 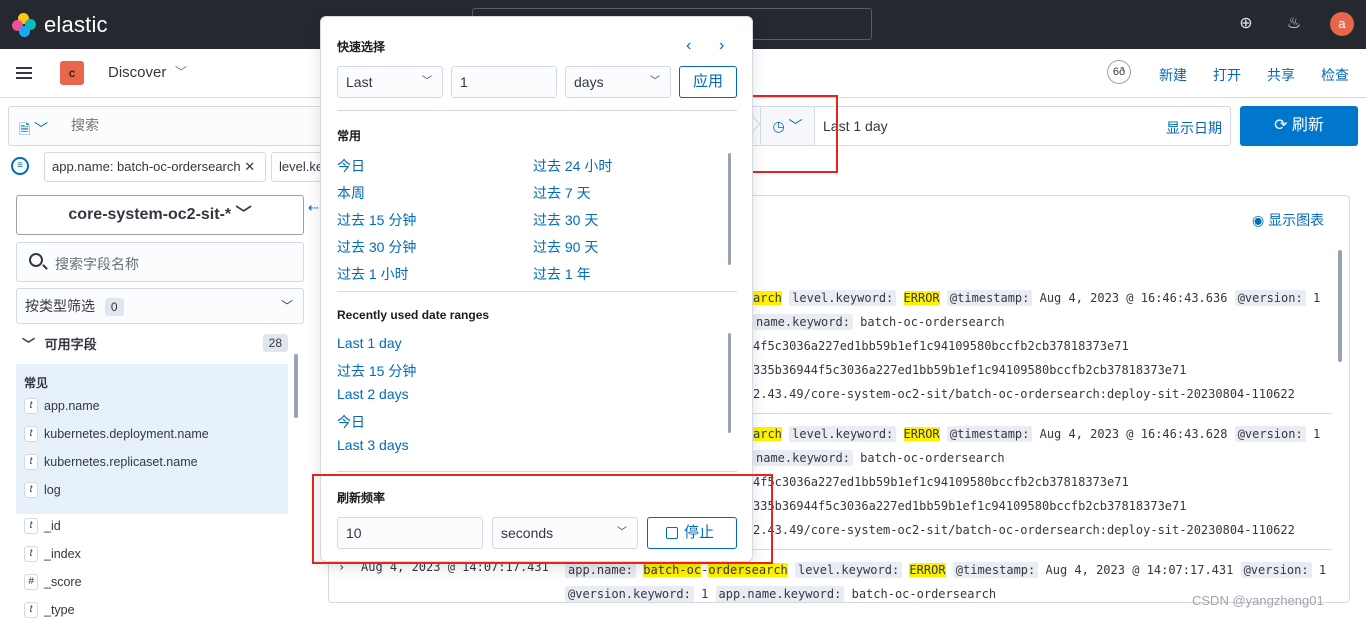 I want to click on recent-ranges-title: Recently used date ranges, so click(x=413, y=315).